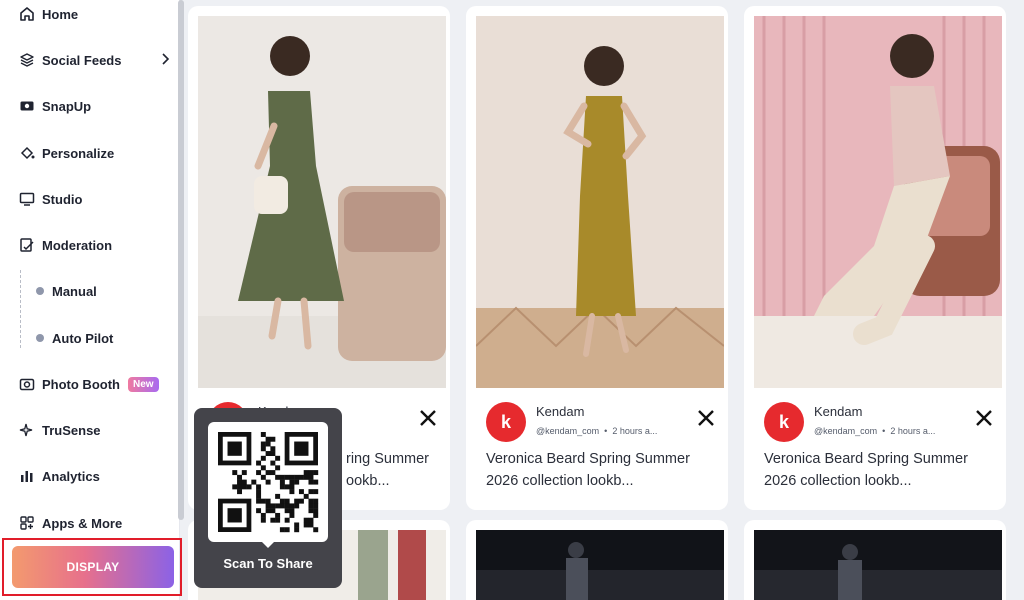 This screenshot has height=600, width=1024. Describe the element at coordinates (83, 338) in the screenshot. I see `sidebar-subitem-label: Auto Pilot` at that location.